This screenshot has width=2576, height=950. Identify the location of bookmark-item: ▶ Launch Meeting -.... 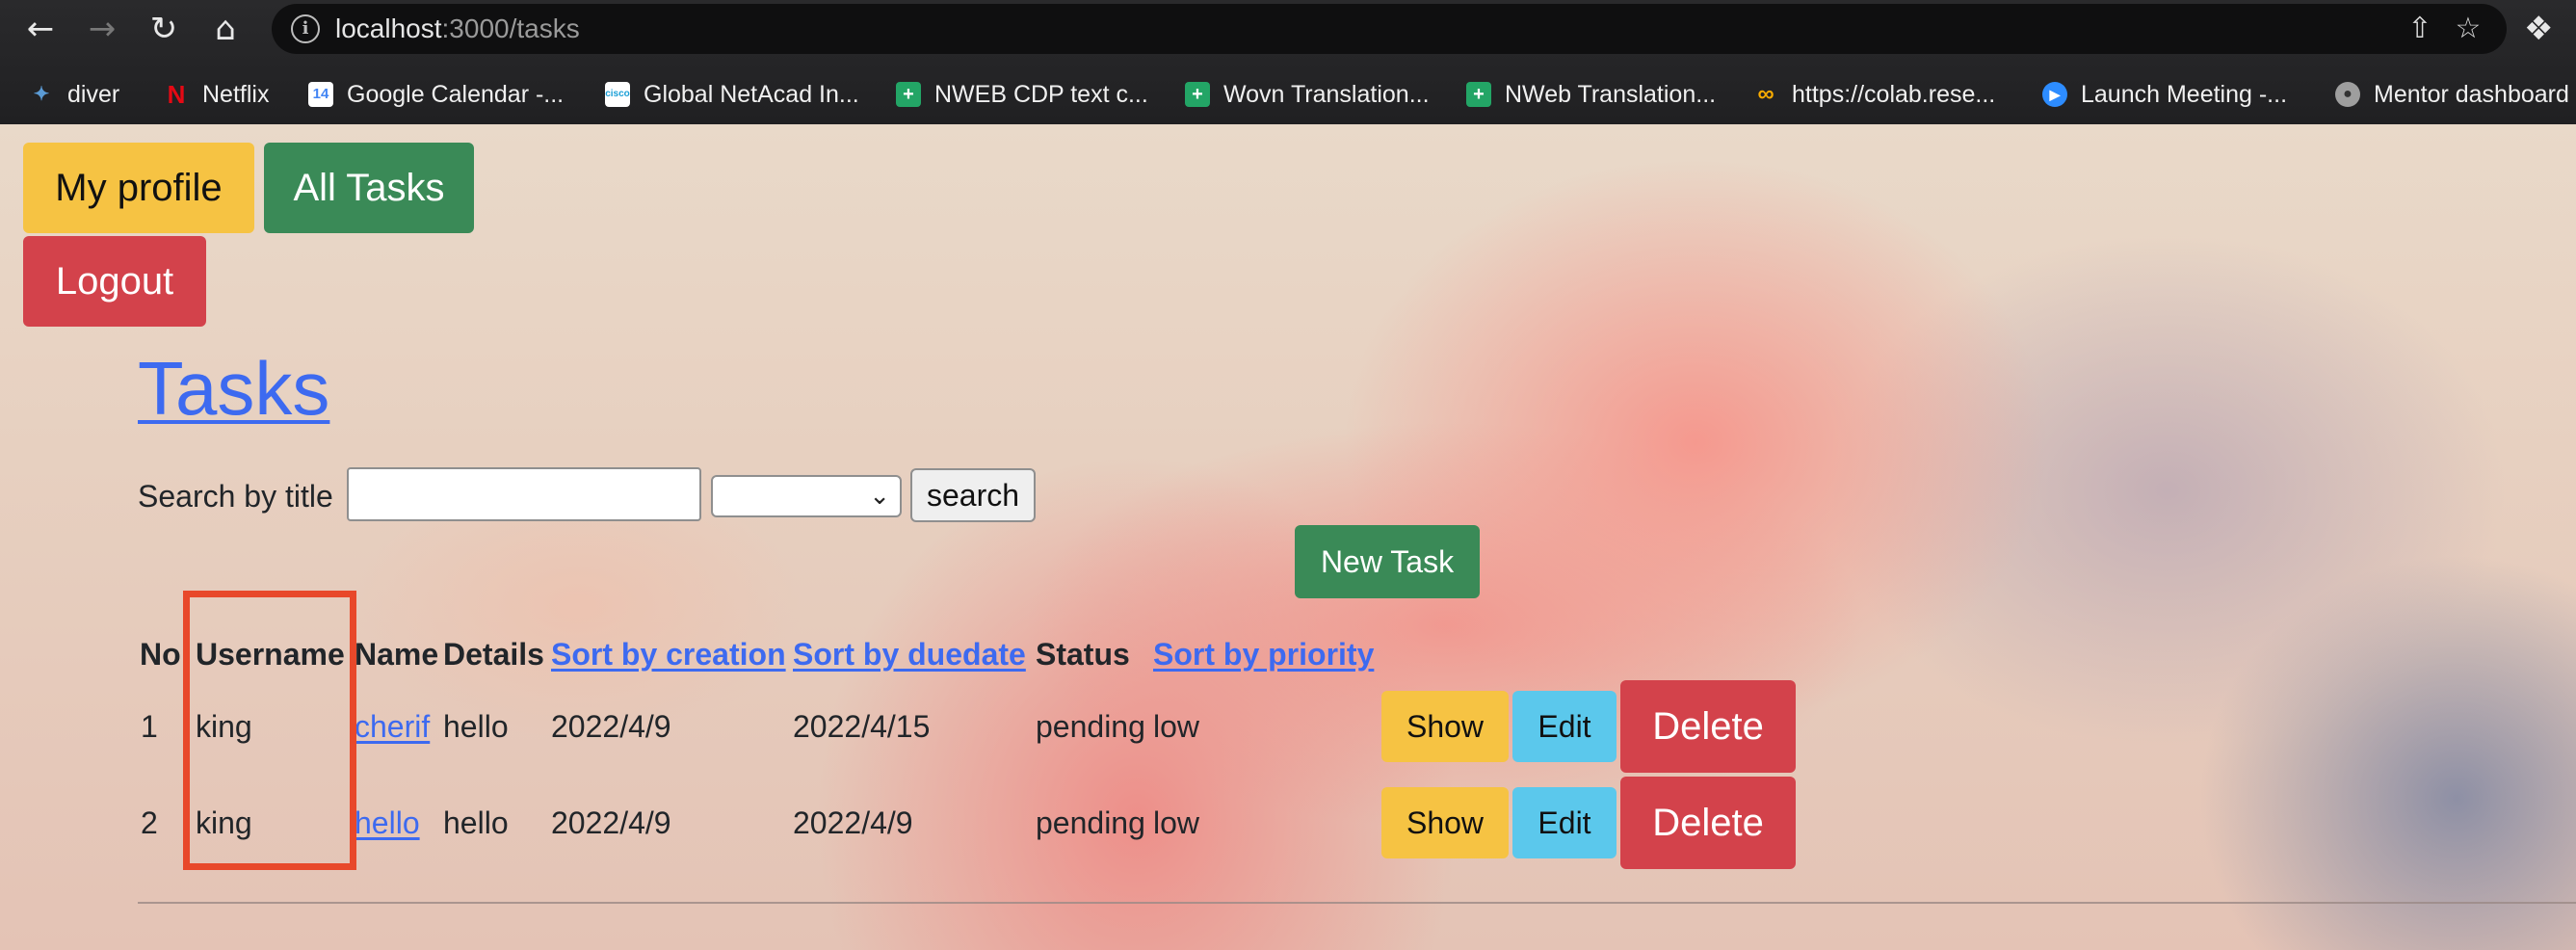
(2165, 94).